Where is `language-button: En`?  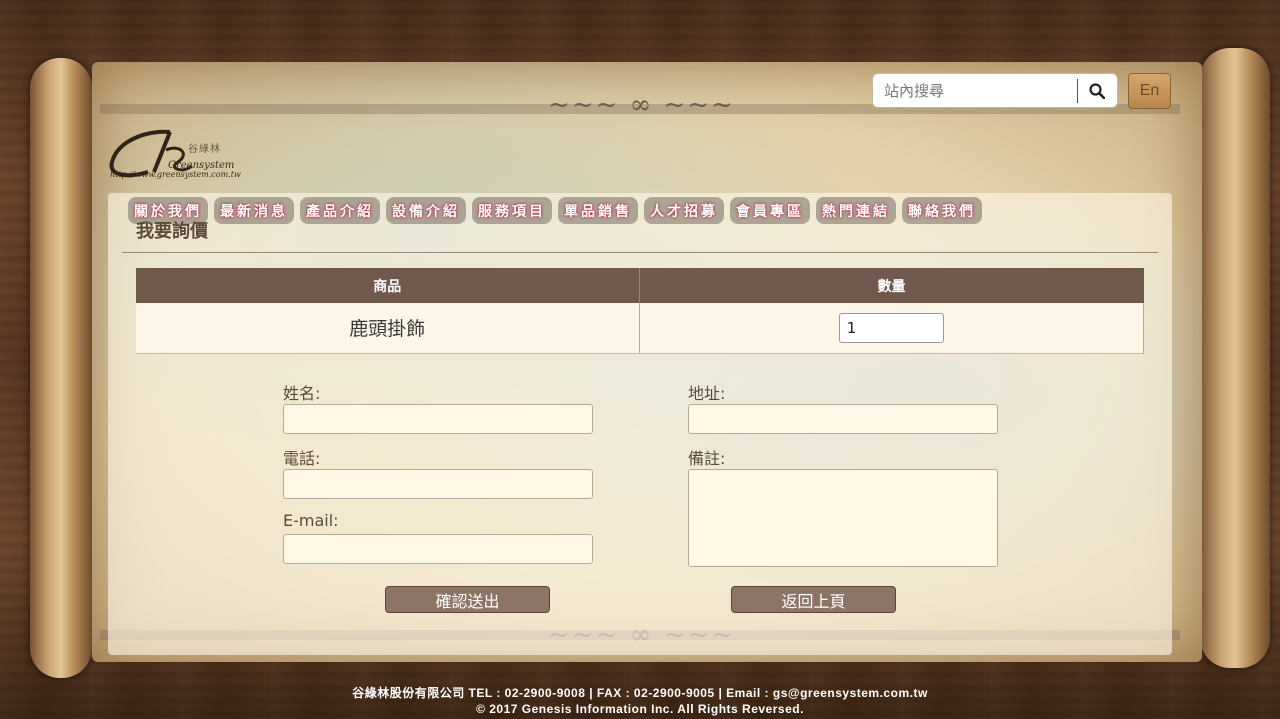
language-button: En is located at coordinates (1149, 91).